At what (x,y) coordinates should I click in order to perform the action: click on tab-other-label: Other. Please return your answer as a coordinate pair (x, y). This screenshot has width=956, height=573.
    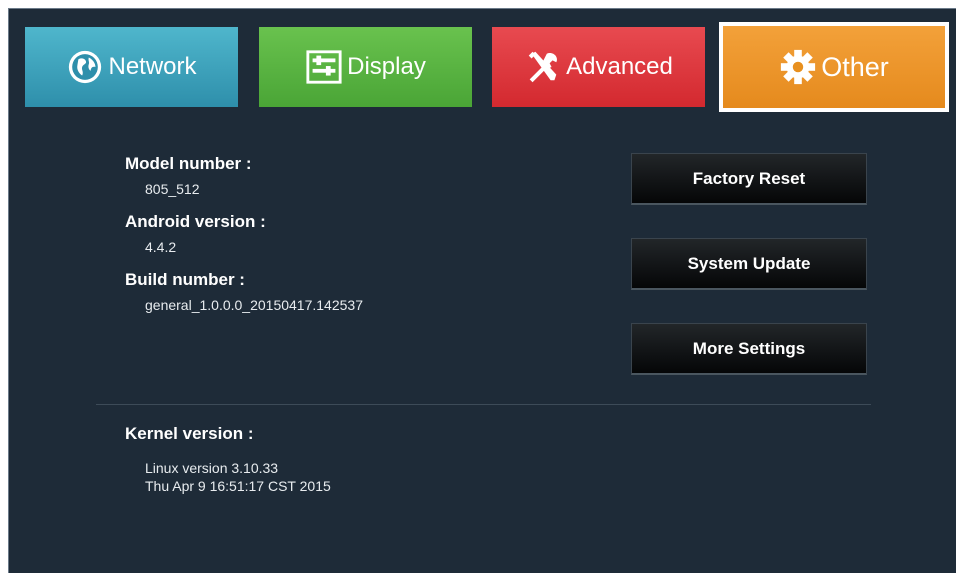
    Looking at the image, I should click on (855, 66).